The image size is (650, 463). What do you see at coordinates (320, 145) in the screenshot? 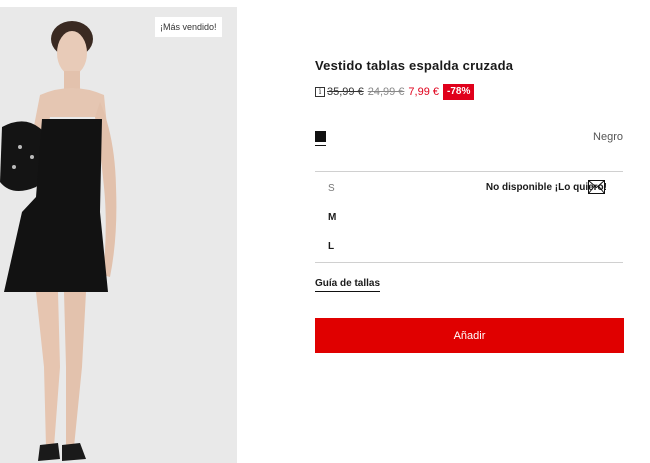
I see `swatch-selected-indicator` at bounding box center [320, 145].